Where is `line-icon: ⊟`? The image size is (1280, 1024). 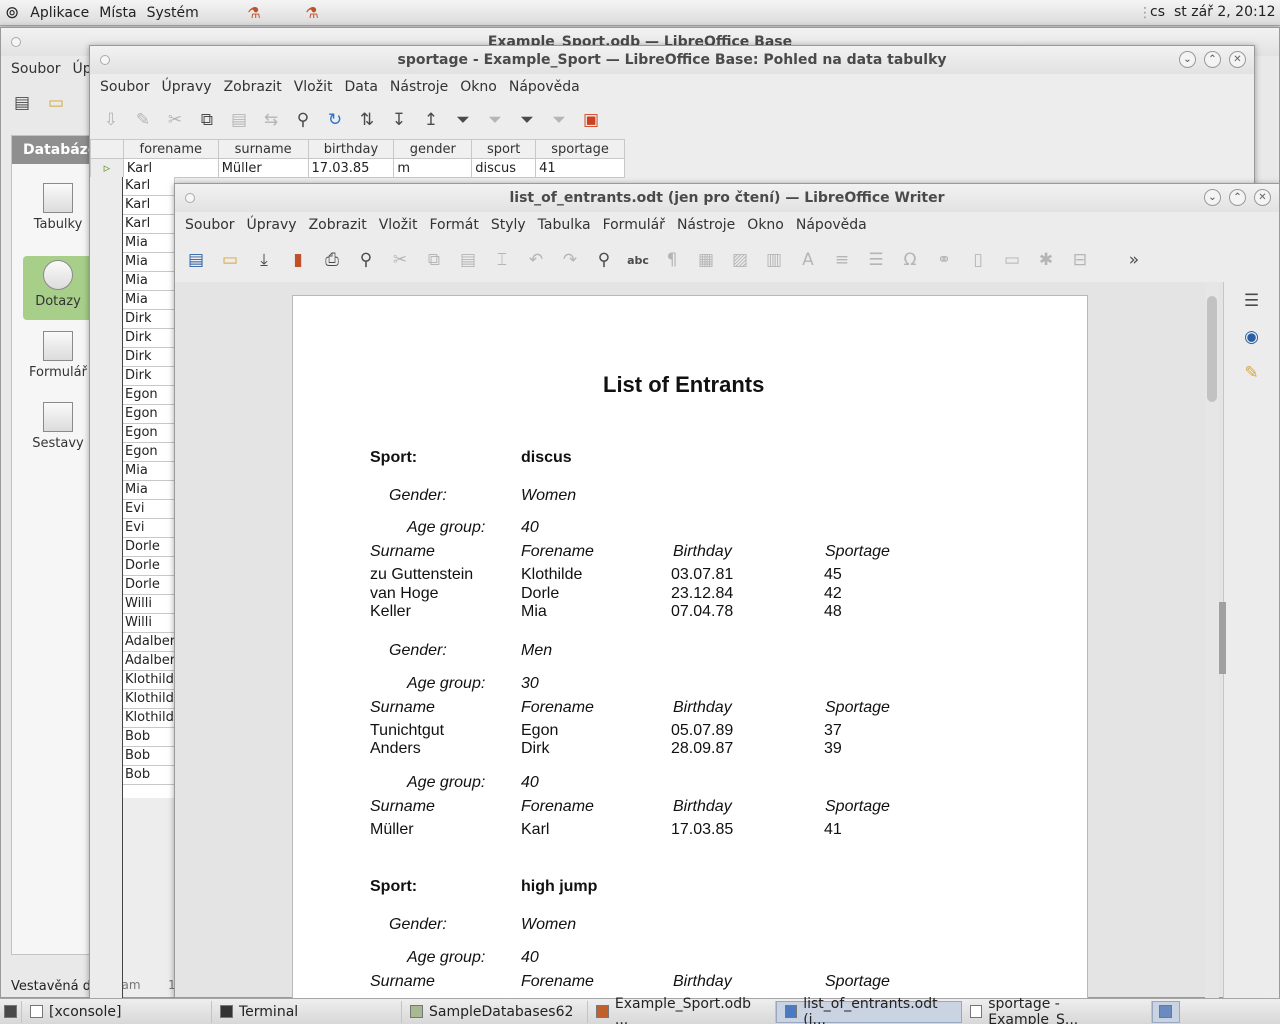
line-icon: ⊟ is located at coordinates (1080, 260).